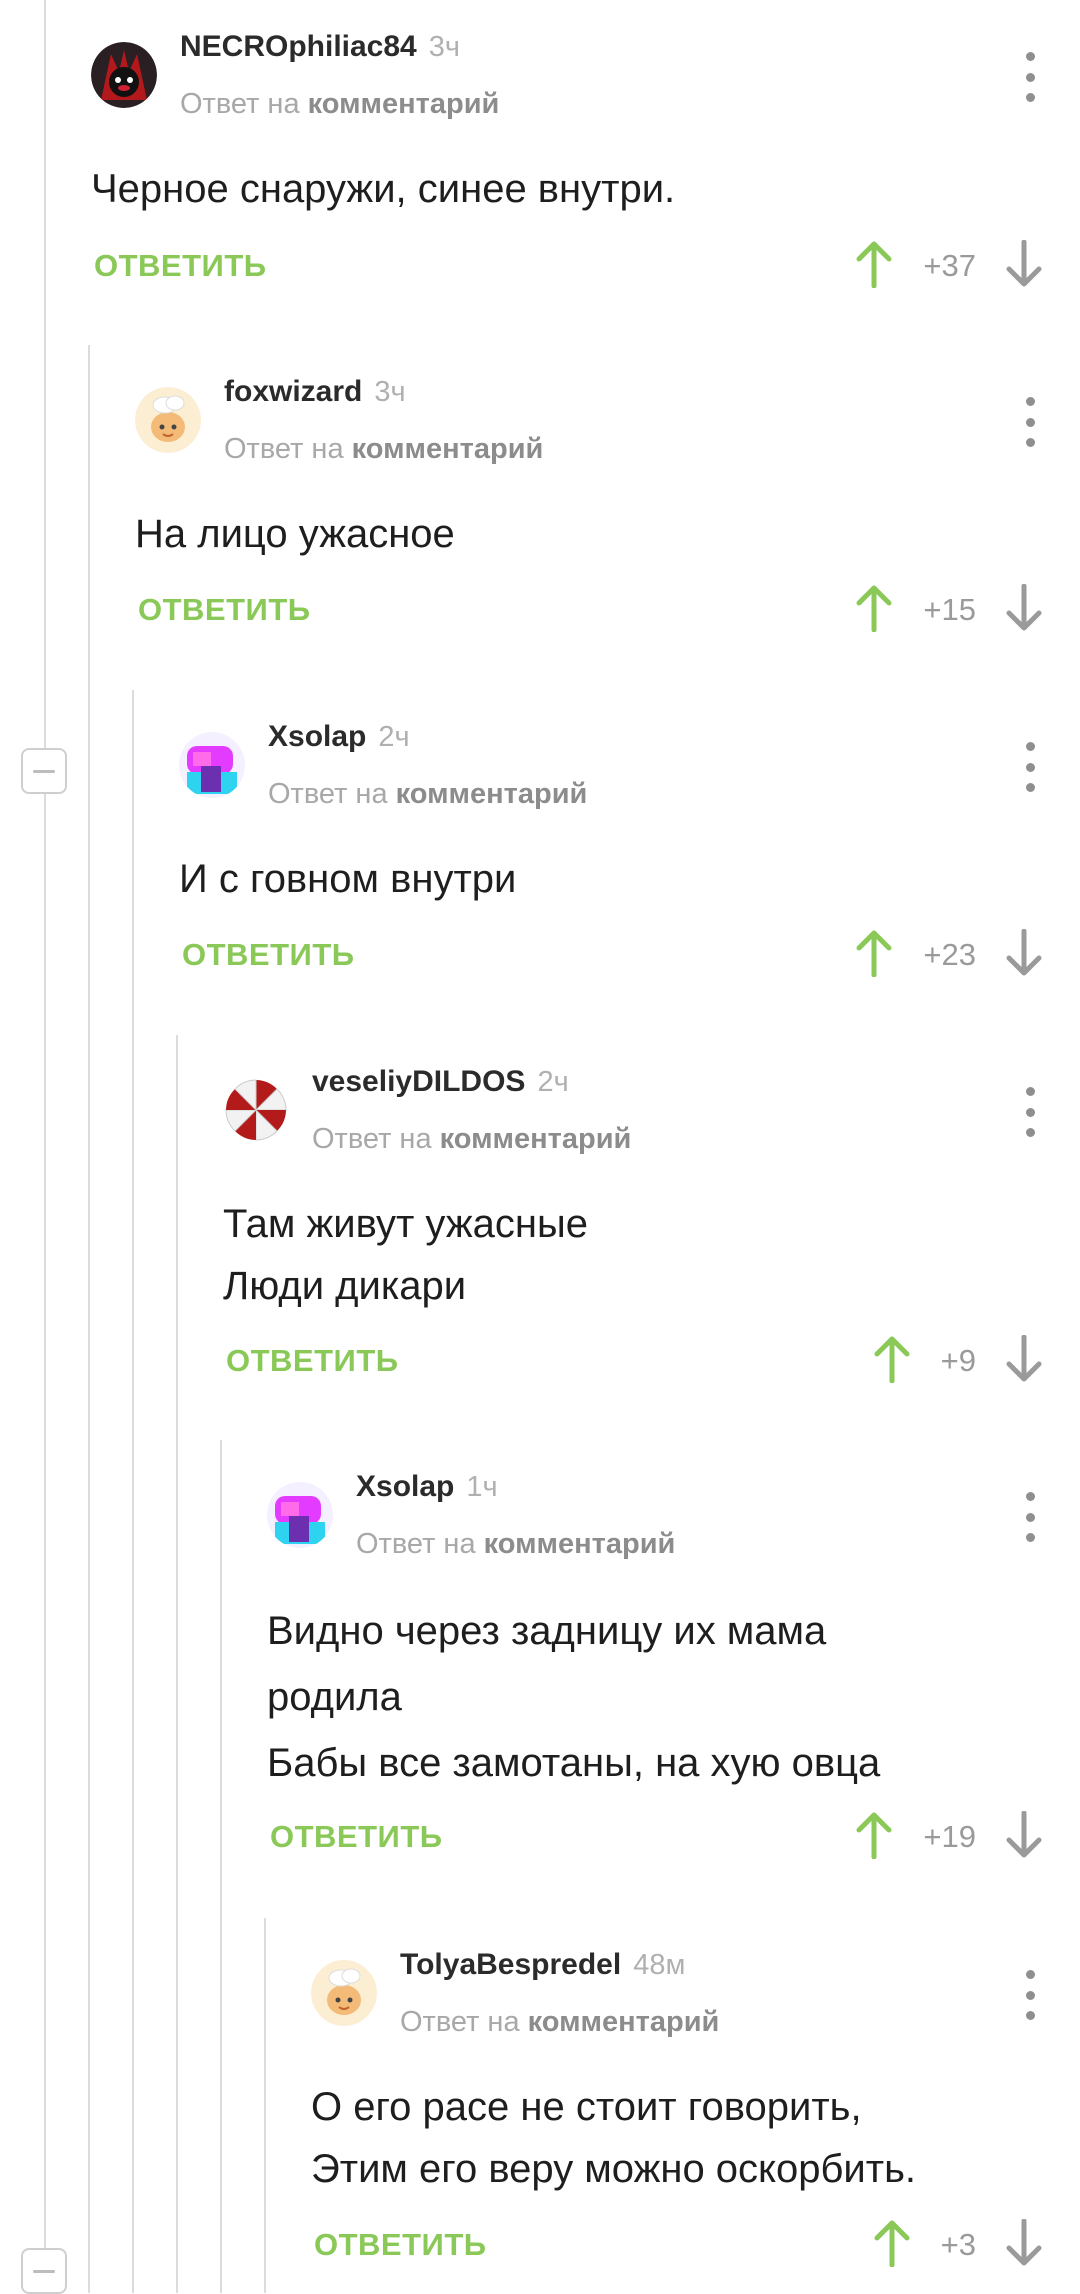 The height and width of the screenshot is (2294, 1080). I want to click on author-name: foxwizard, so click(293, 391).